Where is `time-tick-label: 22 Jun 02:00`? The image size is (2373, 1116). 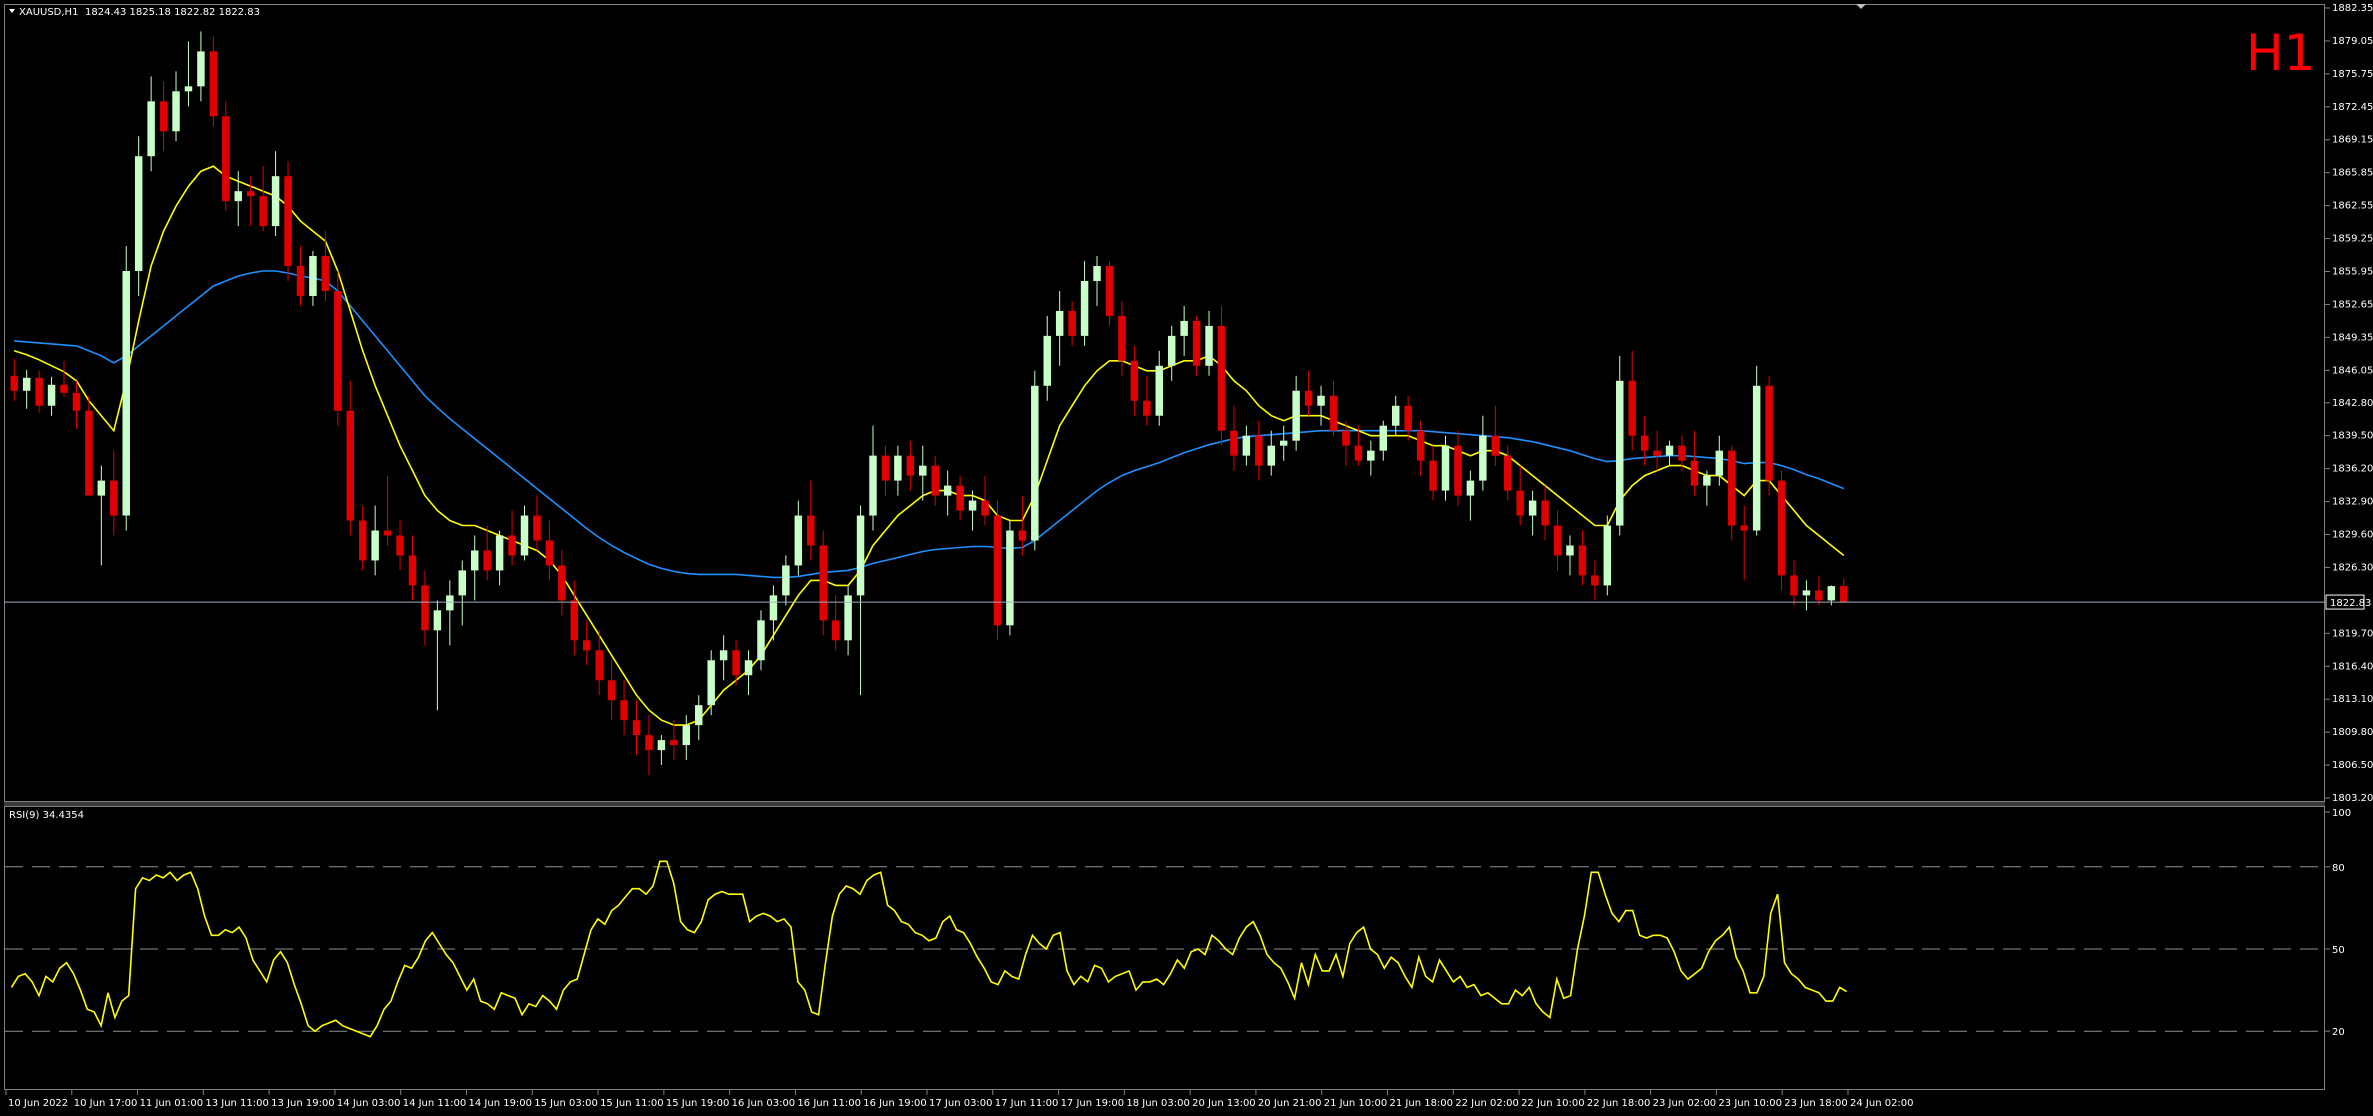
time-tick-label: 22 Jun 02:00 is located at coordinates (1487, 1103).